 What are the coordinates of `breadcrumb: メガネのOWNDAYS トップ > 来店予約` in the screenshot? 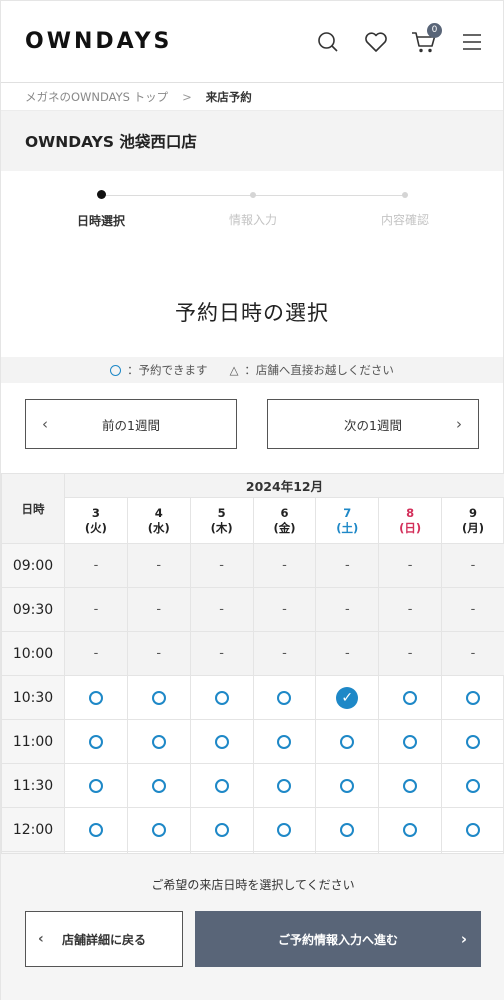 It's located at (252, 97).